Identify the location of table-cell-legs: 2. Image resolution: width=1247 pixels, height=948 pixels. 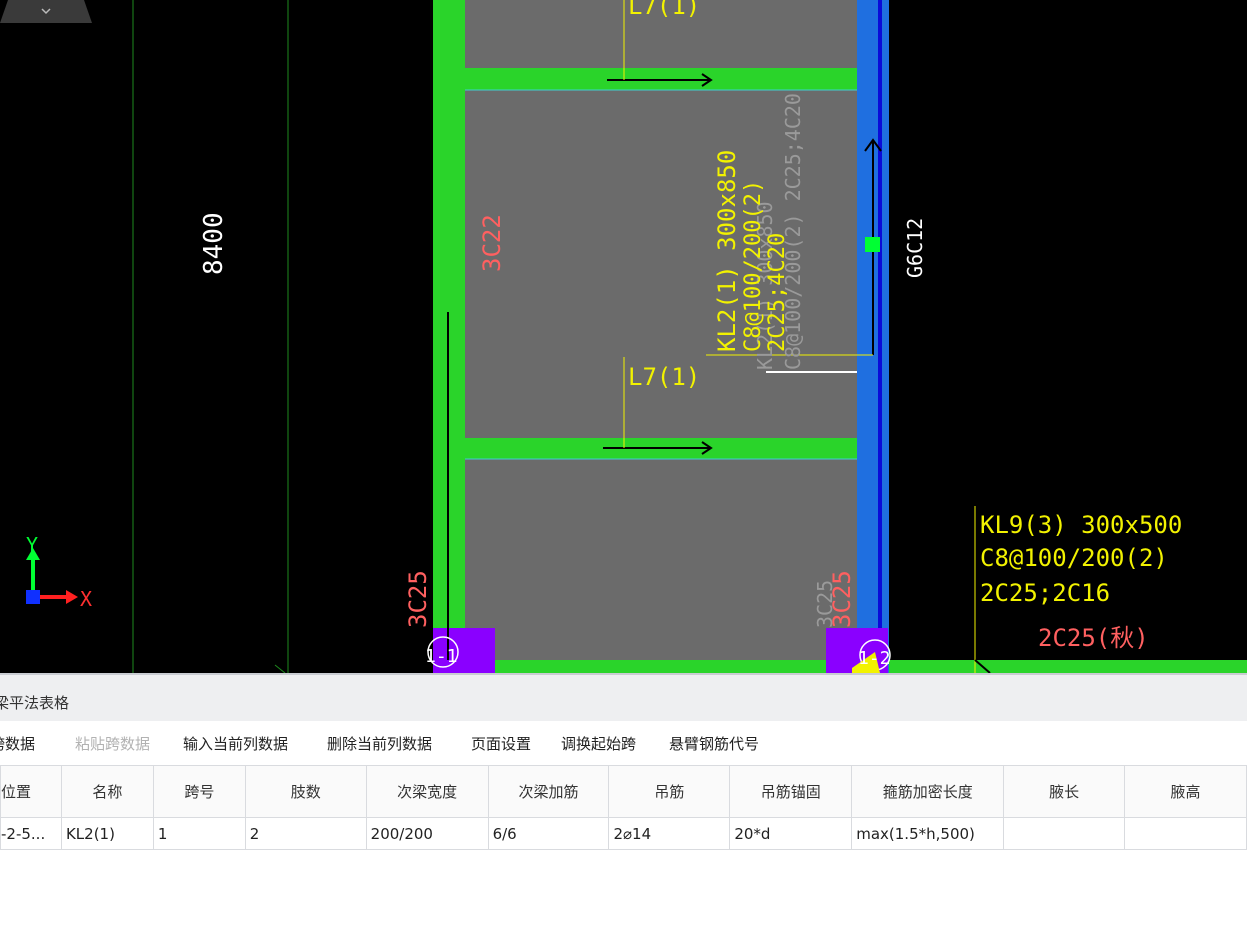
(305, 833).